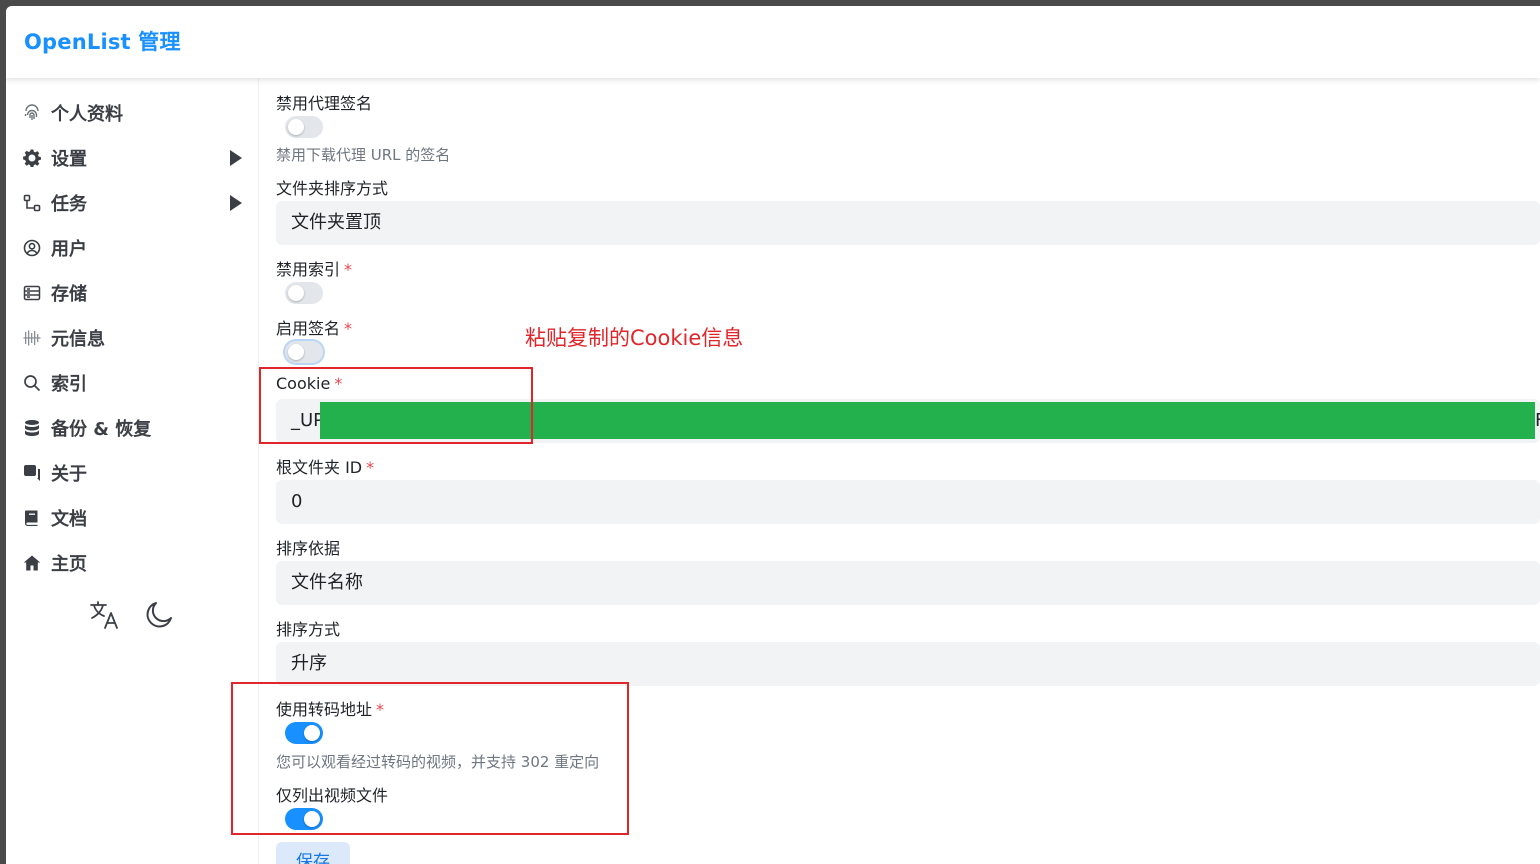 This screenshot has height=864, width=1540. Describe the element at coordinates (430, 758) in the screenshot. I see `transcode-annotation-box` at that location.